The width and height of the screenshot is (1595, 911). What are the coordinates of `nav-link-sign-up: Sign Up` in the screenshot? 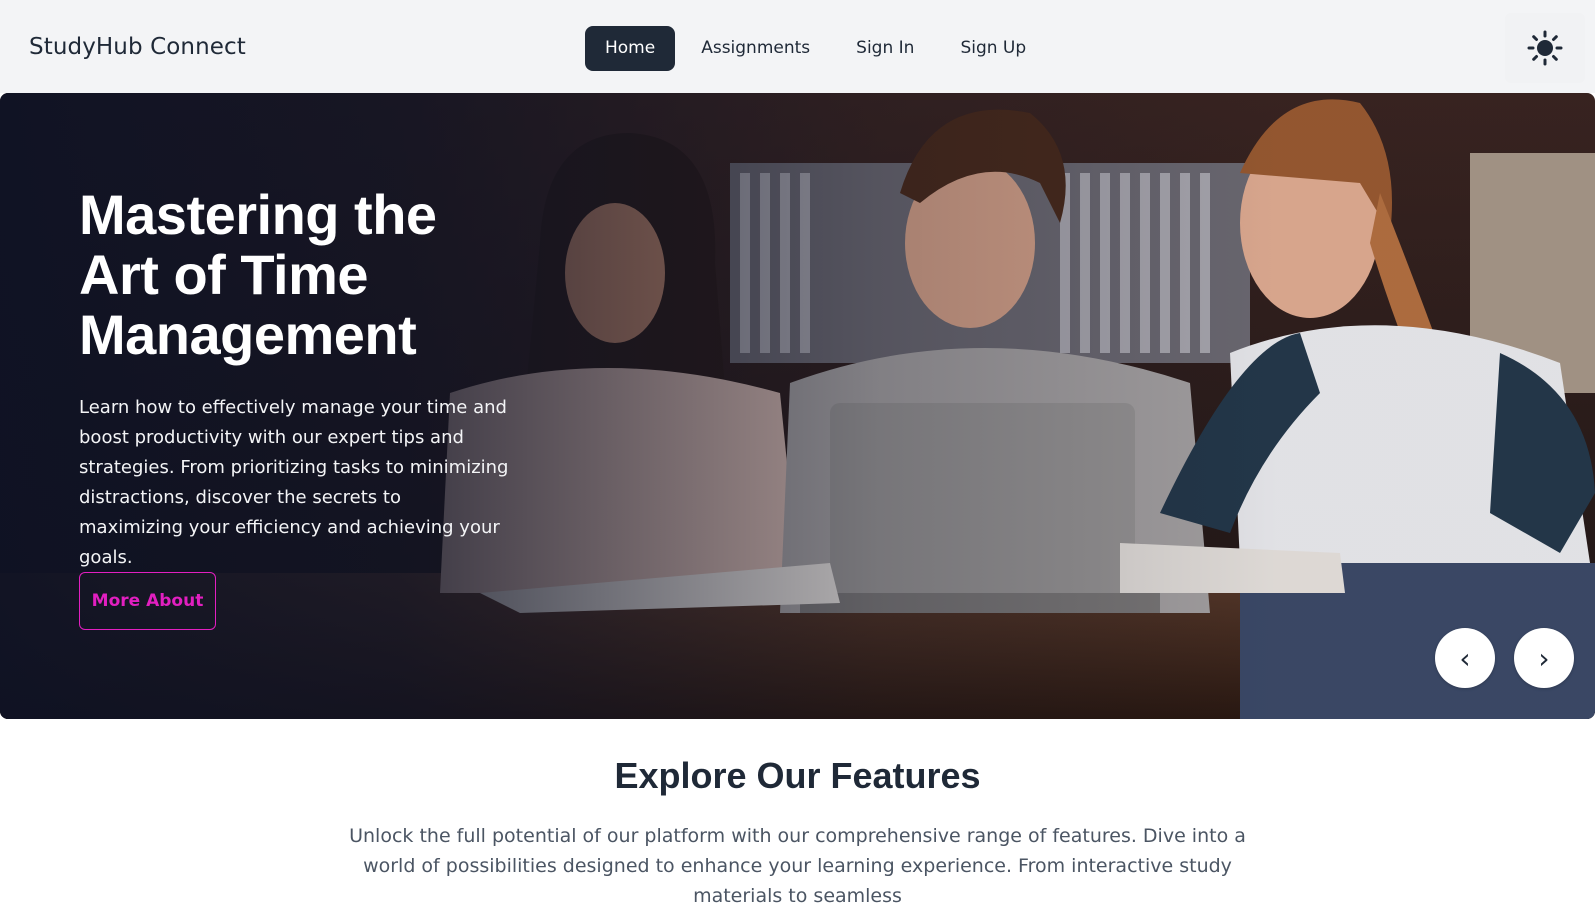 It's located at (993, 48).